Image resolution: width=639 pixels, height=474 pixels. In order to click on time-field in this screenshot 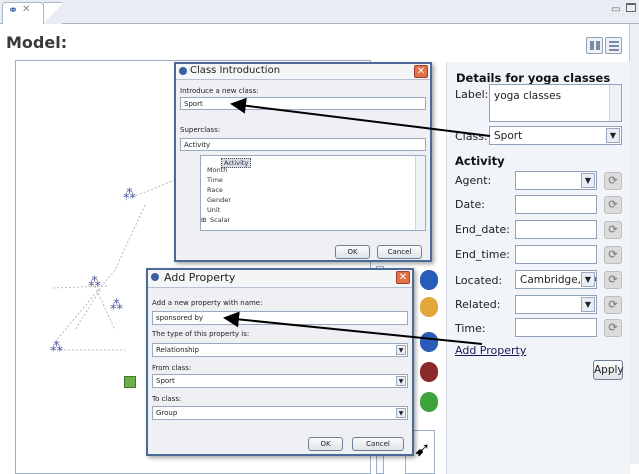, I will do `click(556, 327)`.